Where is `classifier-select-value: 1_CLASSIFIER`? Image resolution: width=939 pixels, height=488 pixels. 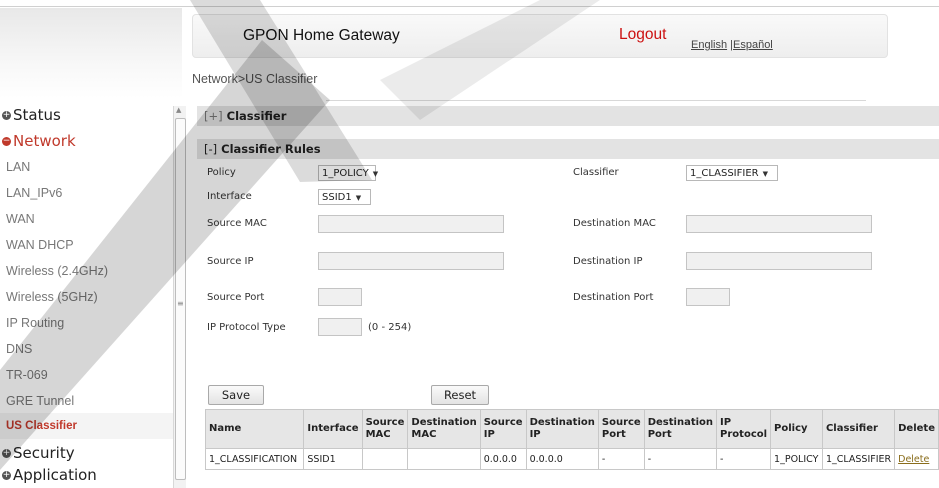 classifier-select-value: 1_CLASSIFIER is located at coordinates (724, 173).